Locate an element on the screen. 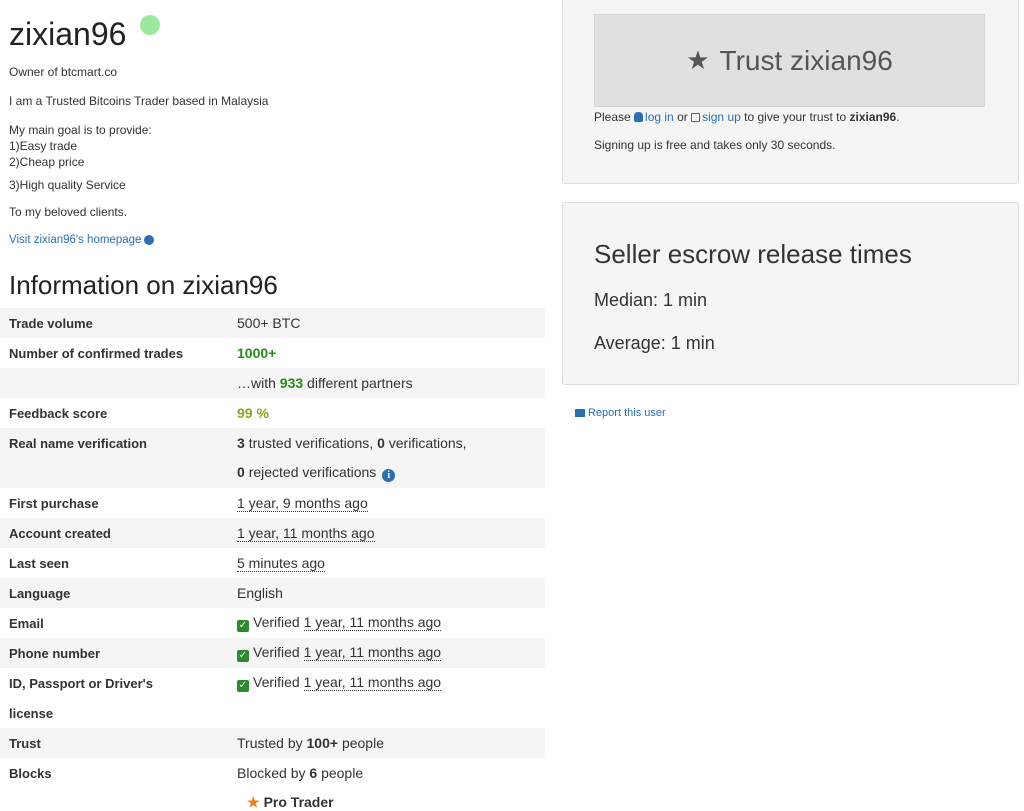  feedback-score: 99 % is located at coordinates (253, 413).